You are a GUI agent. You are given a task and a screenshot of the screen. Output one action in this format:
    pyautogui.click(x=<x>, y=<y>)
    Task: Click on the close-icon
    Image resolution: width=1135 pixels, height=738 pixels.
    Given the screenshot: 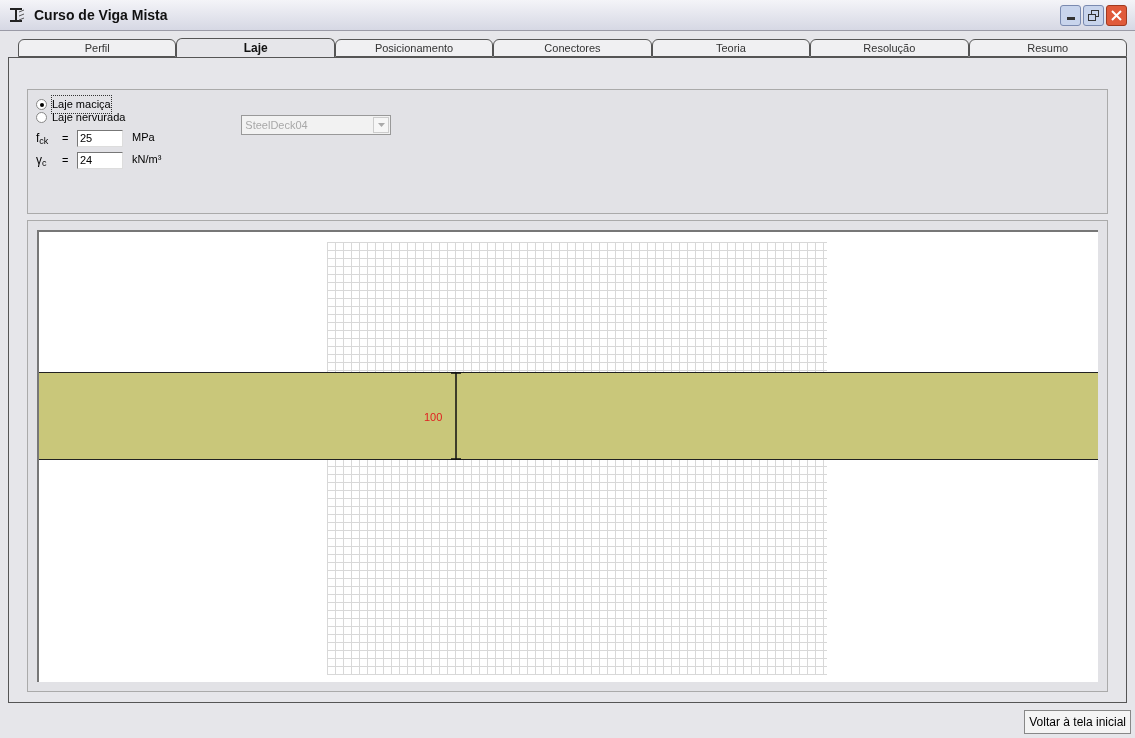 What is the action you would take?
    pyautogui.click(x=1116, y=15)
    